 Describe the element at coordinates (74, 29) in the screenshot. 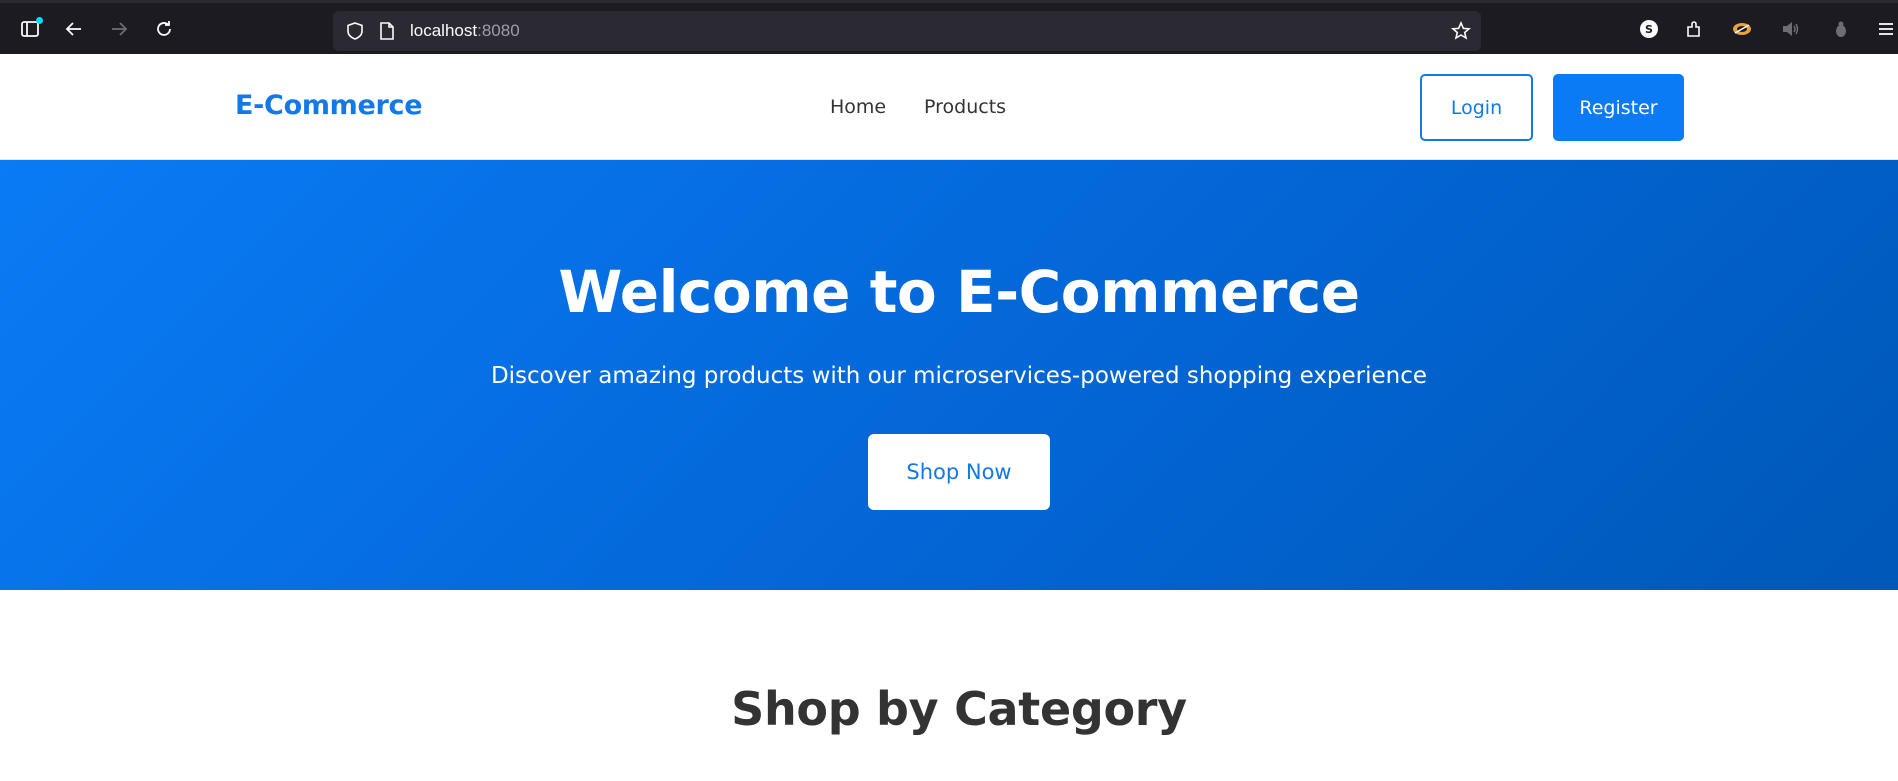

I see `back-icon` at that location.